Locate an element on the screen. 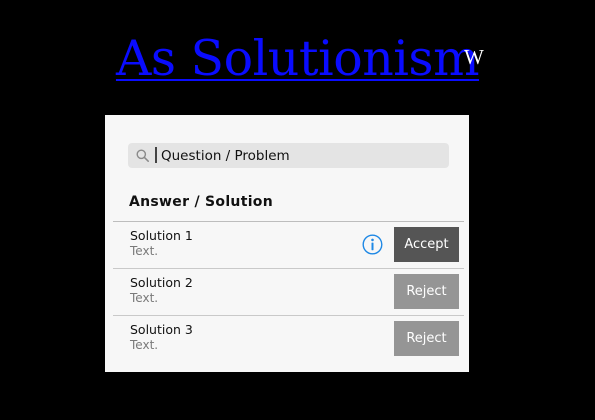 This screenshot has width=595, height=420. search-input is located at coordinates (301, 155).